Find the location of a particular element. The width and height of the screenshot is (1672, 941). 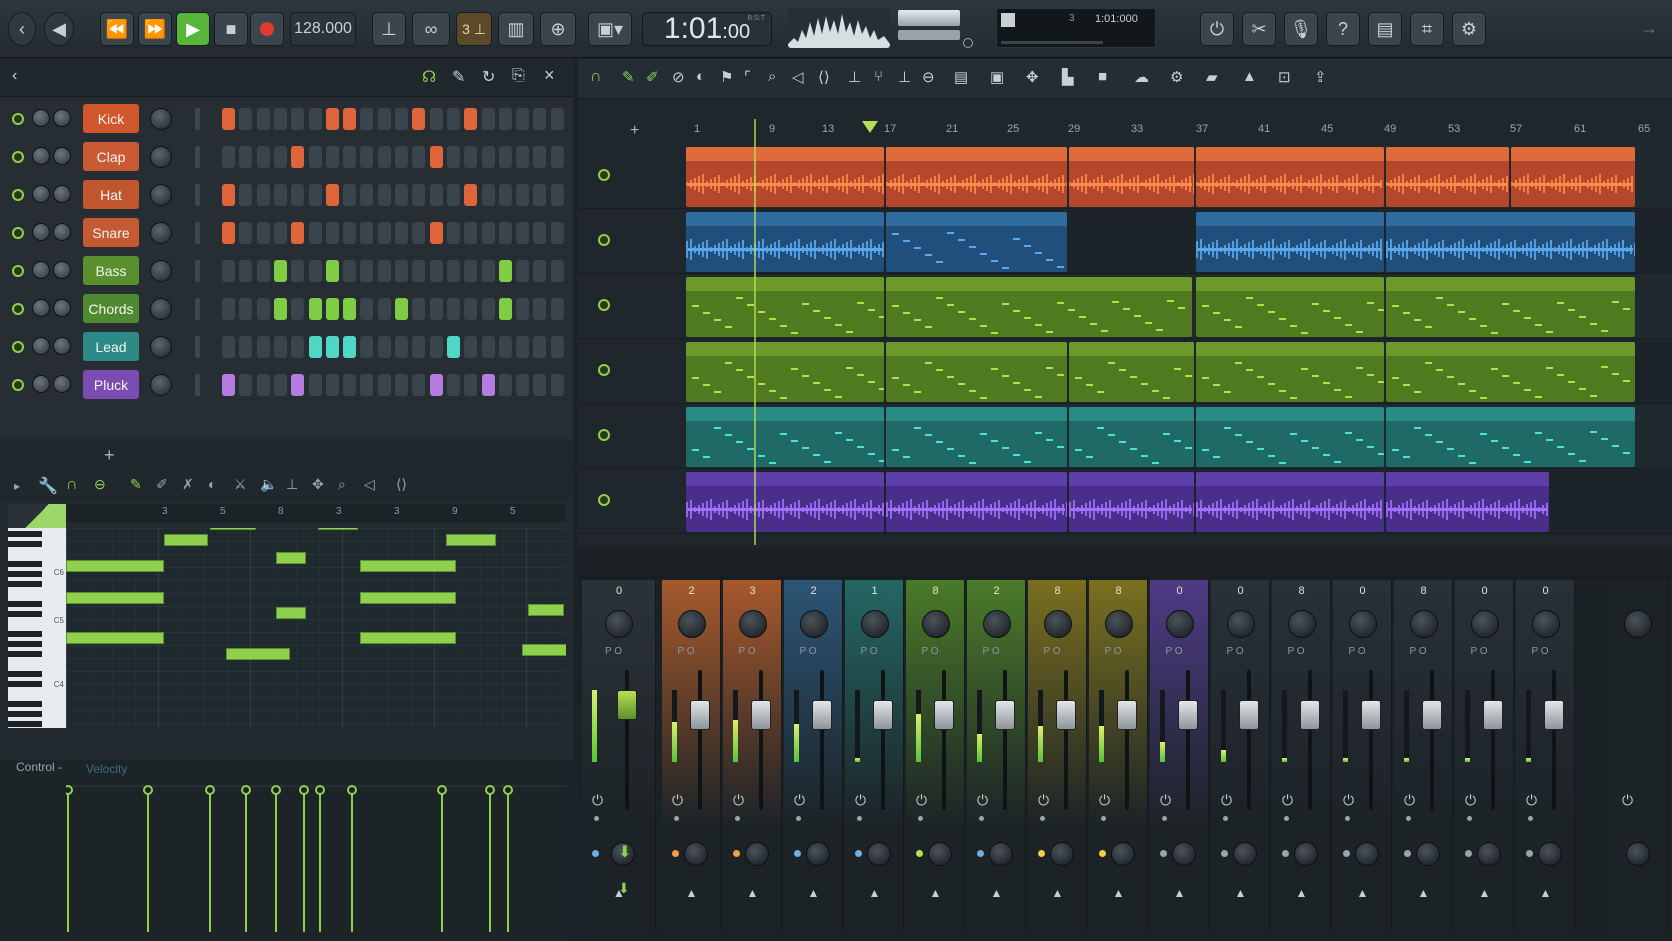

draw-tool-icon: ✎ is located at coordinates (628, 77).